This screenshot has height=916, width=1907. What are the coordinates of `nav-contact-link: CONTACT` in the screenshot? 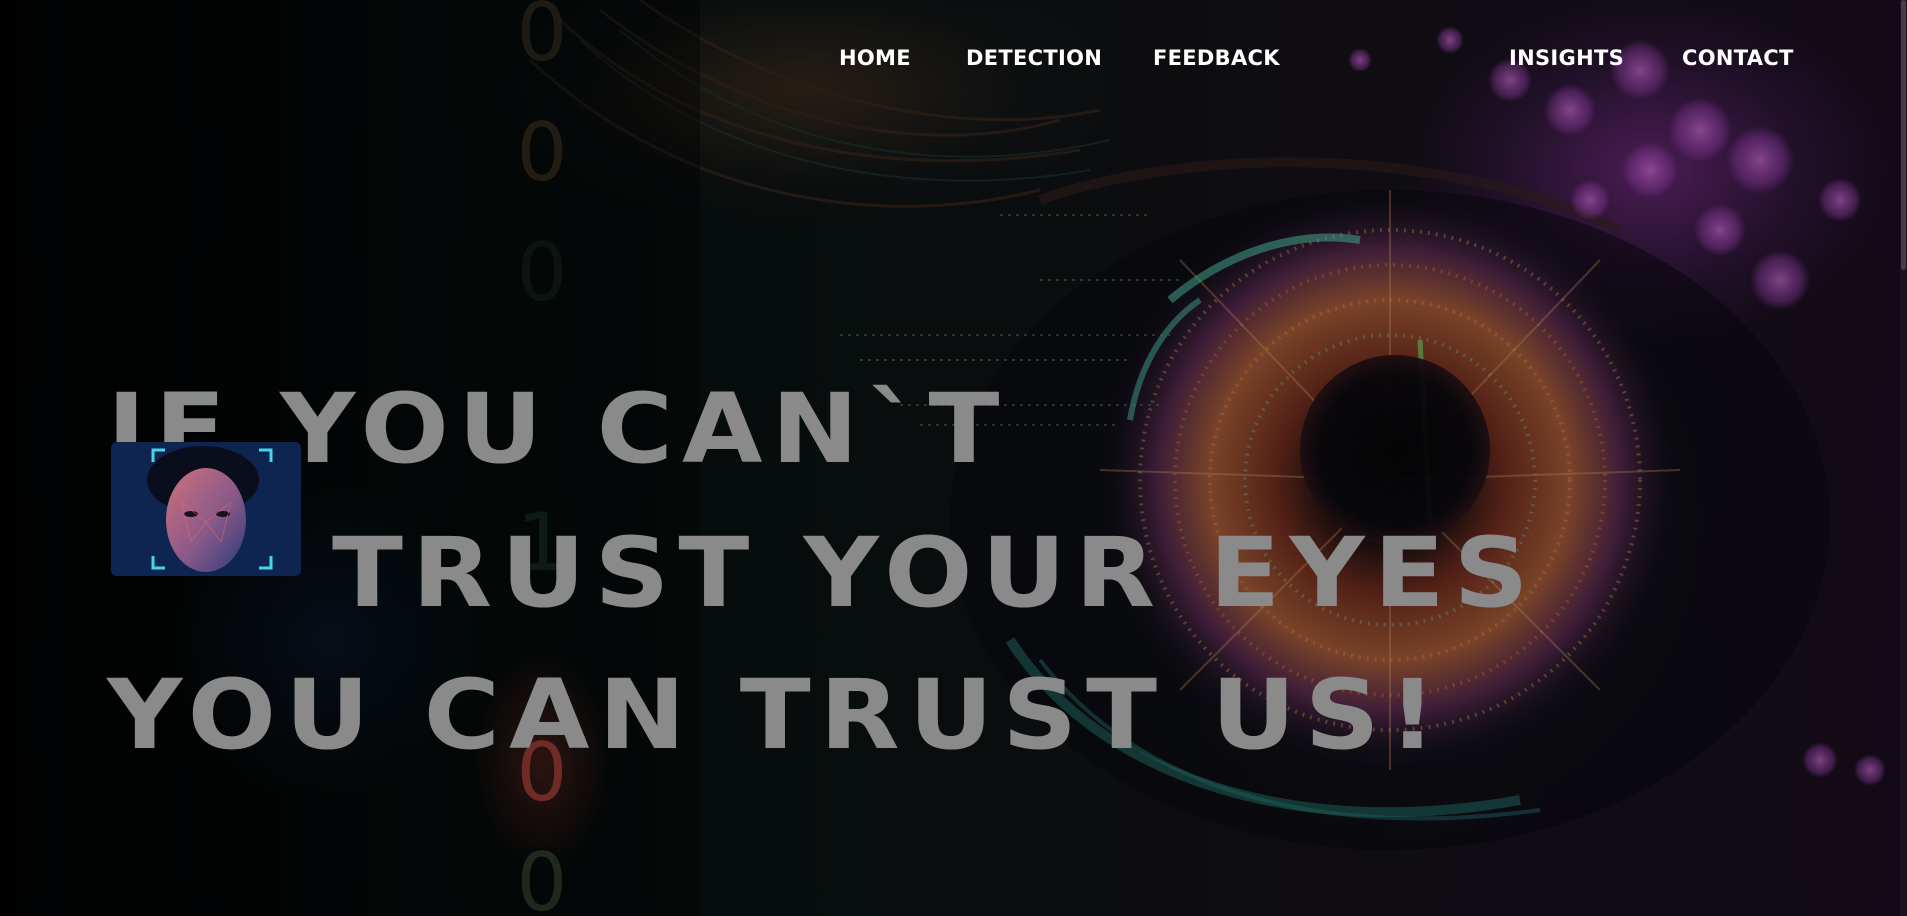 It's located at (1738, 58).